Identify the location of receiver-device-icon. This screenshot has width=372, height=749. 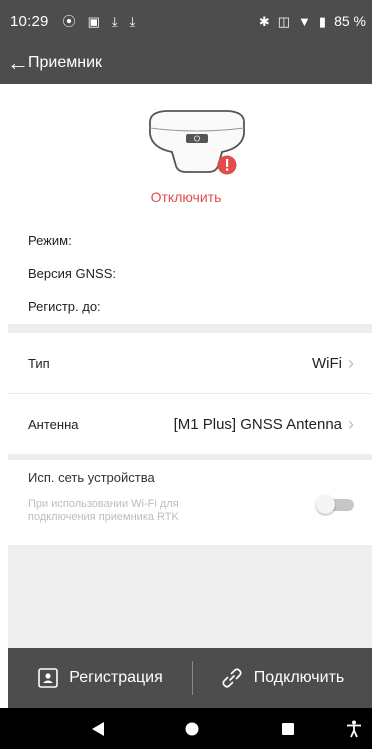
(197, 142).